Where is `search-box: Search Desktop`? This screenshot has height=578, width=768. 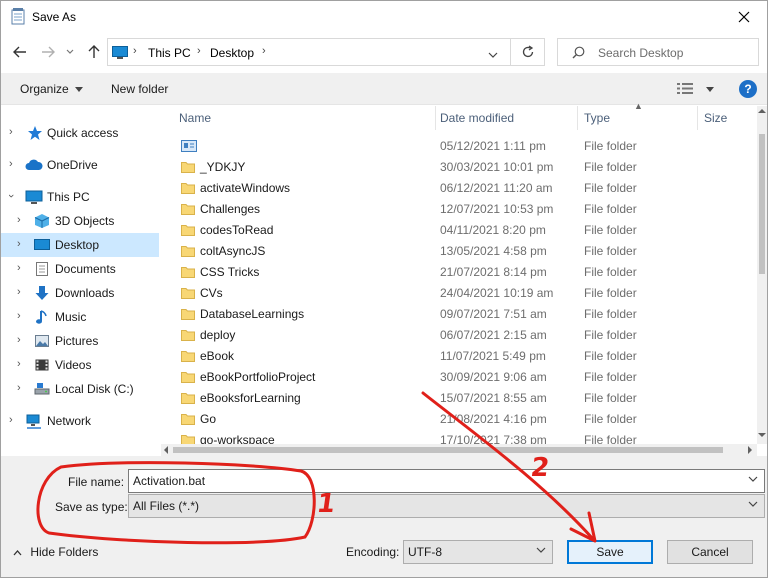
search-box: Search Desktop is located at coordinates (658, 52).